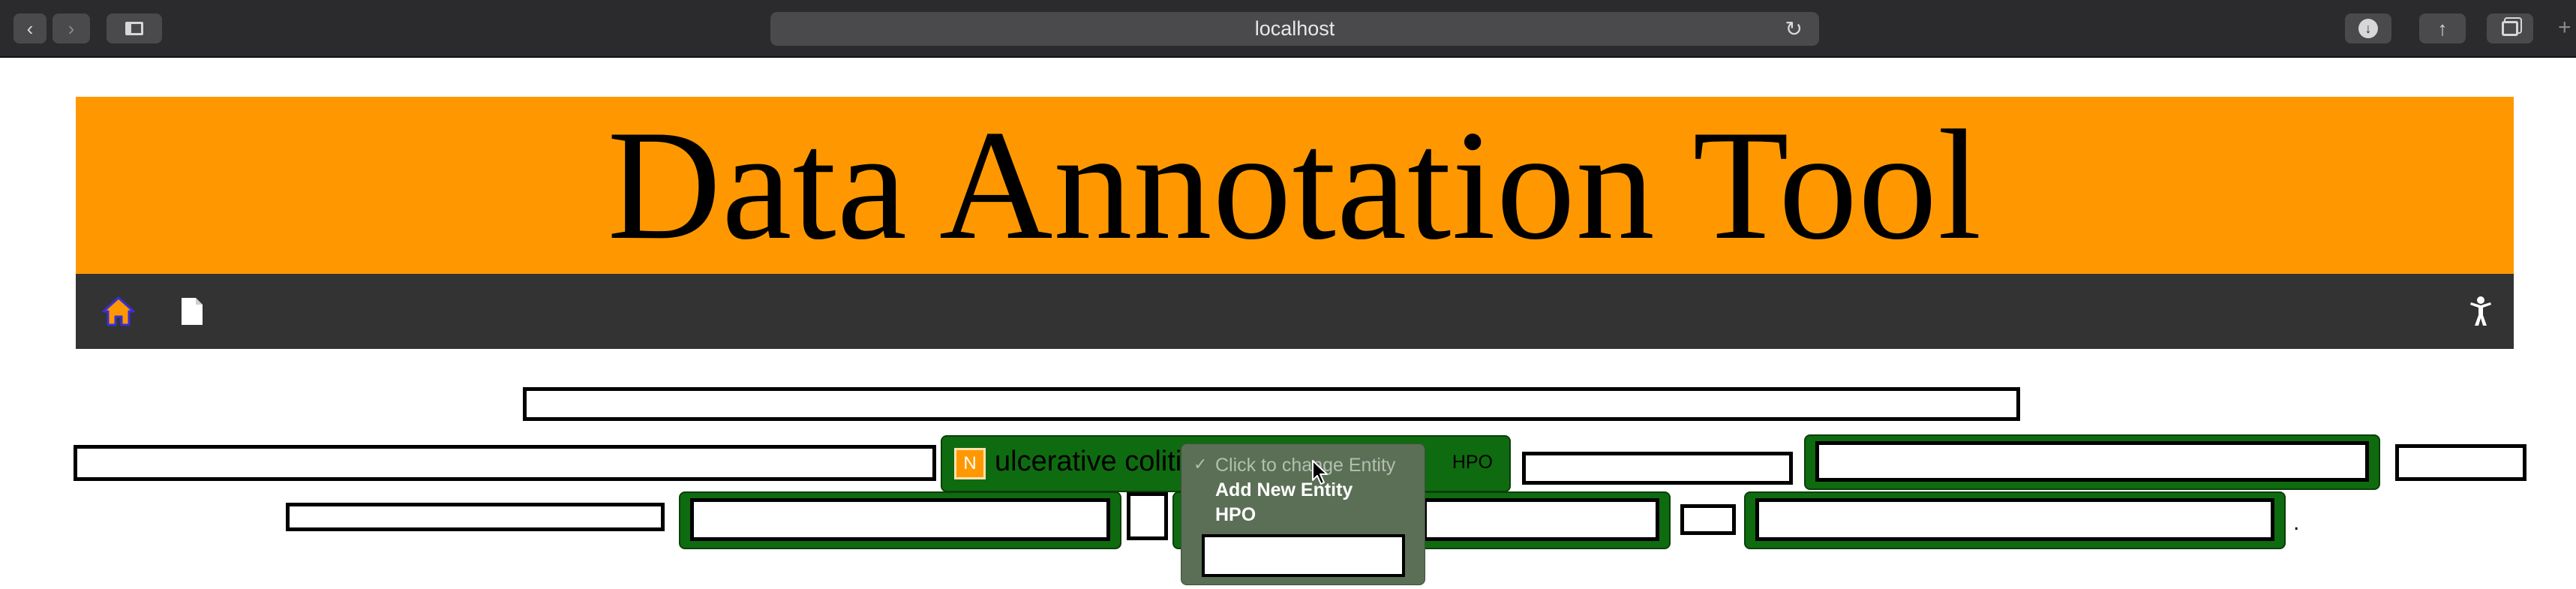  What do you see at coordinates (1200, 464) in the screenshot?
I see `checkmark-icon: ✓` at bounding box center [1200, 464].